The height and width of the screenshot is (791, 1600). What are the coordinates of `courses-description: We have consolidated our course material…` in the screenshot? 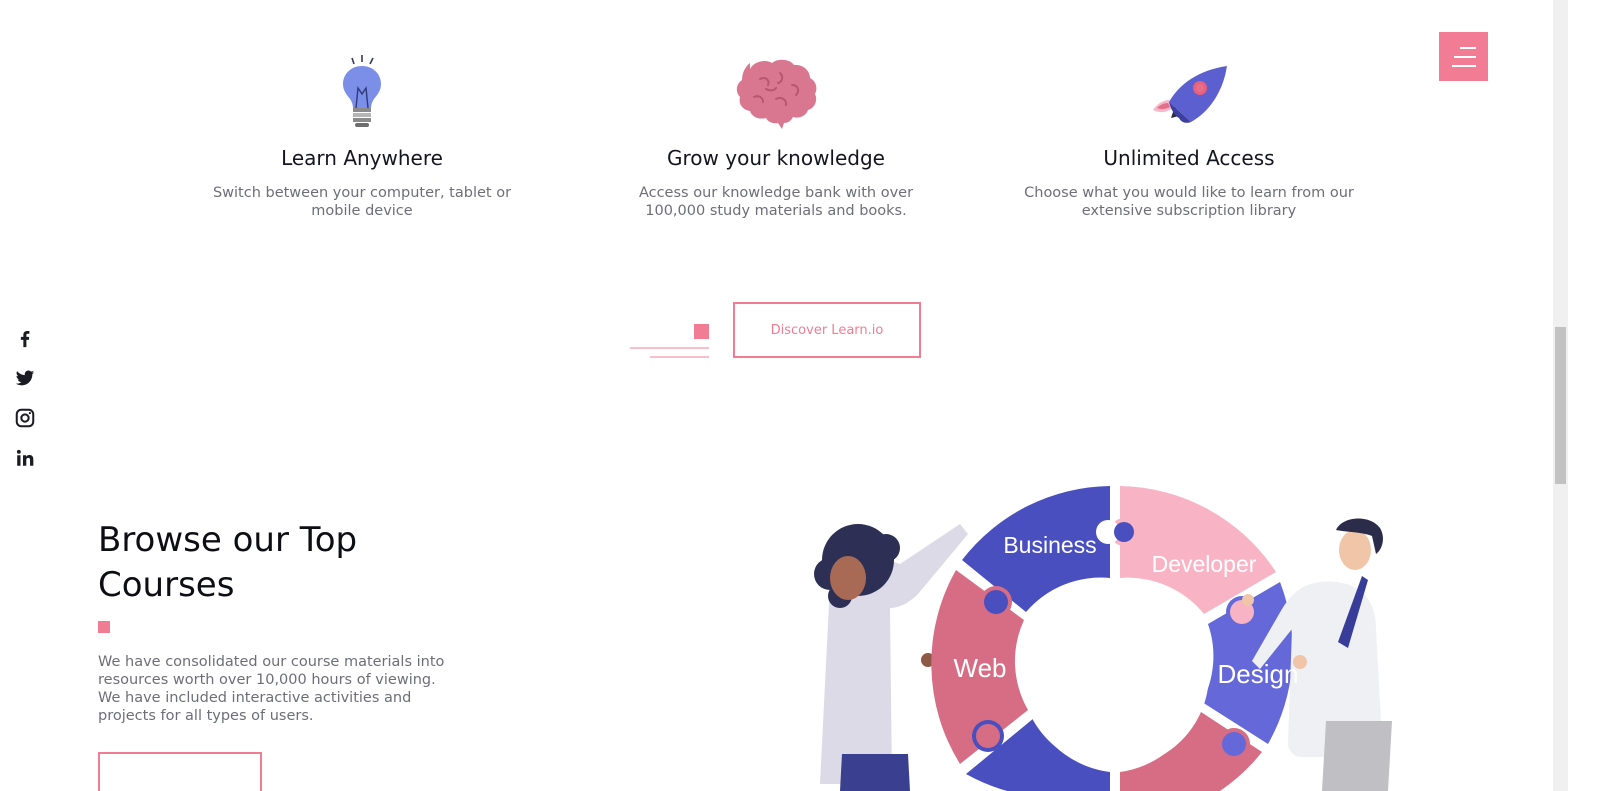 It's located at (271, 689).